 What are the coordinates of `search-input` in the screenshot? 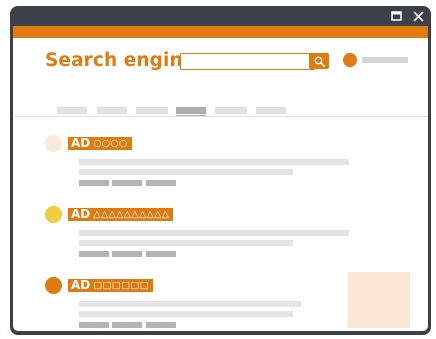 It's located at (247, 61).